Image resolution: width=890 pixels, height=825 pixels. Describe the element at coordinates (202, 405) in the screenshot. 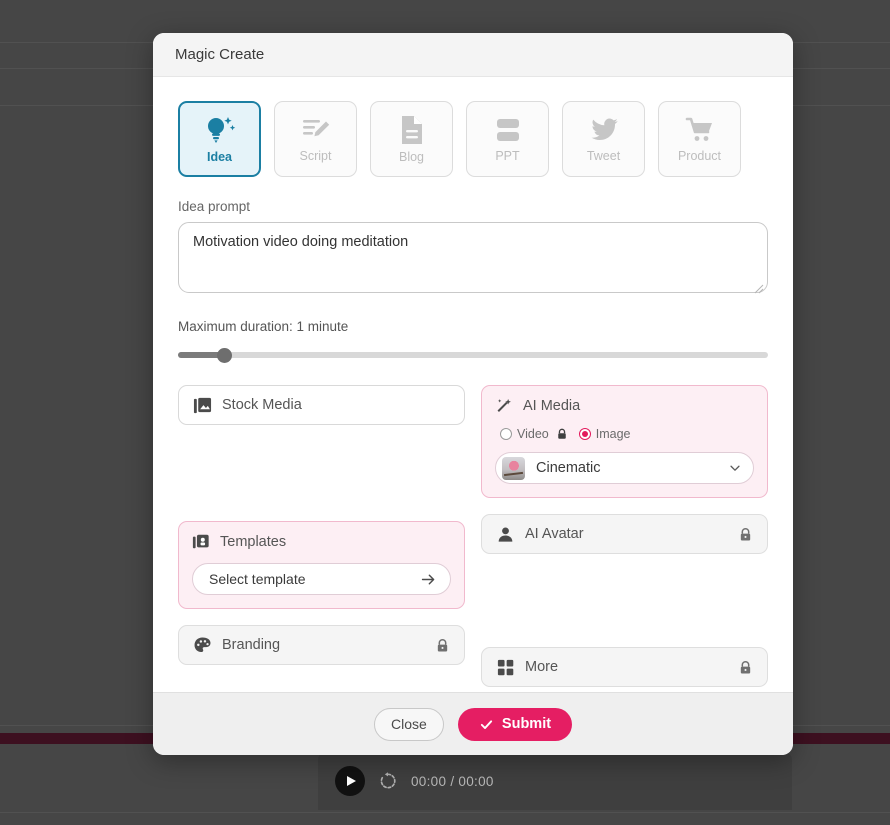

I see `image-stack-icon` at that location.